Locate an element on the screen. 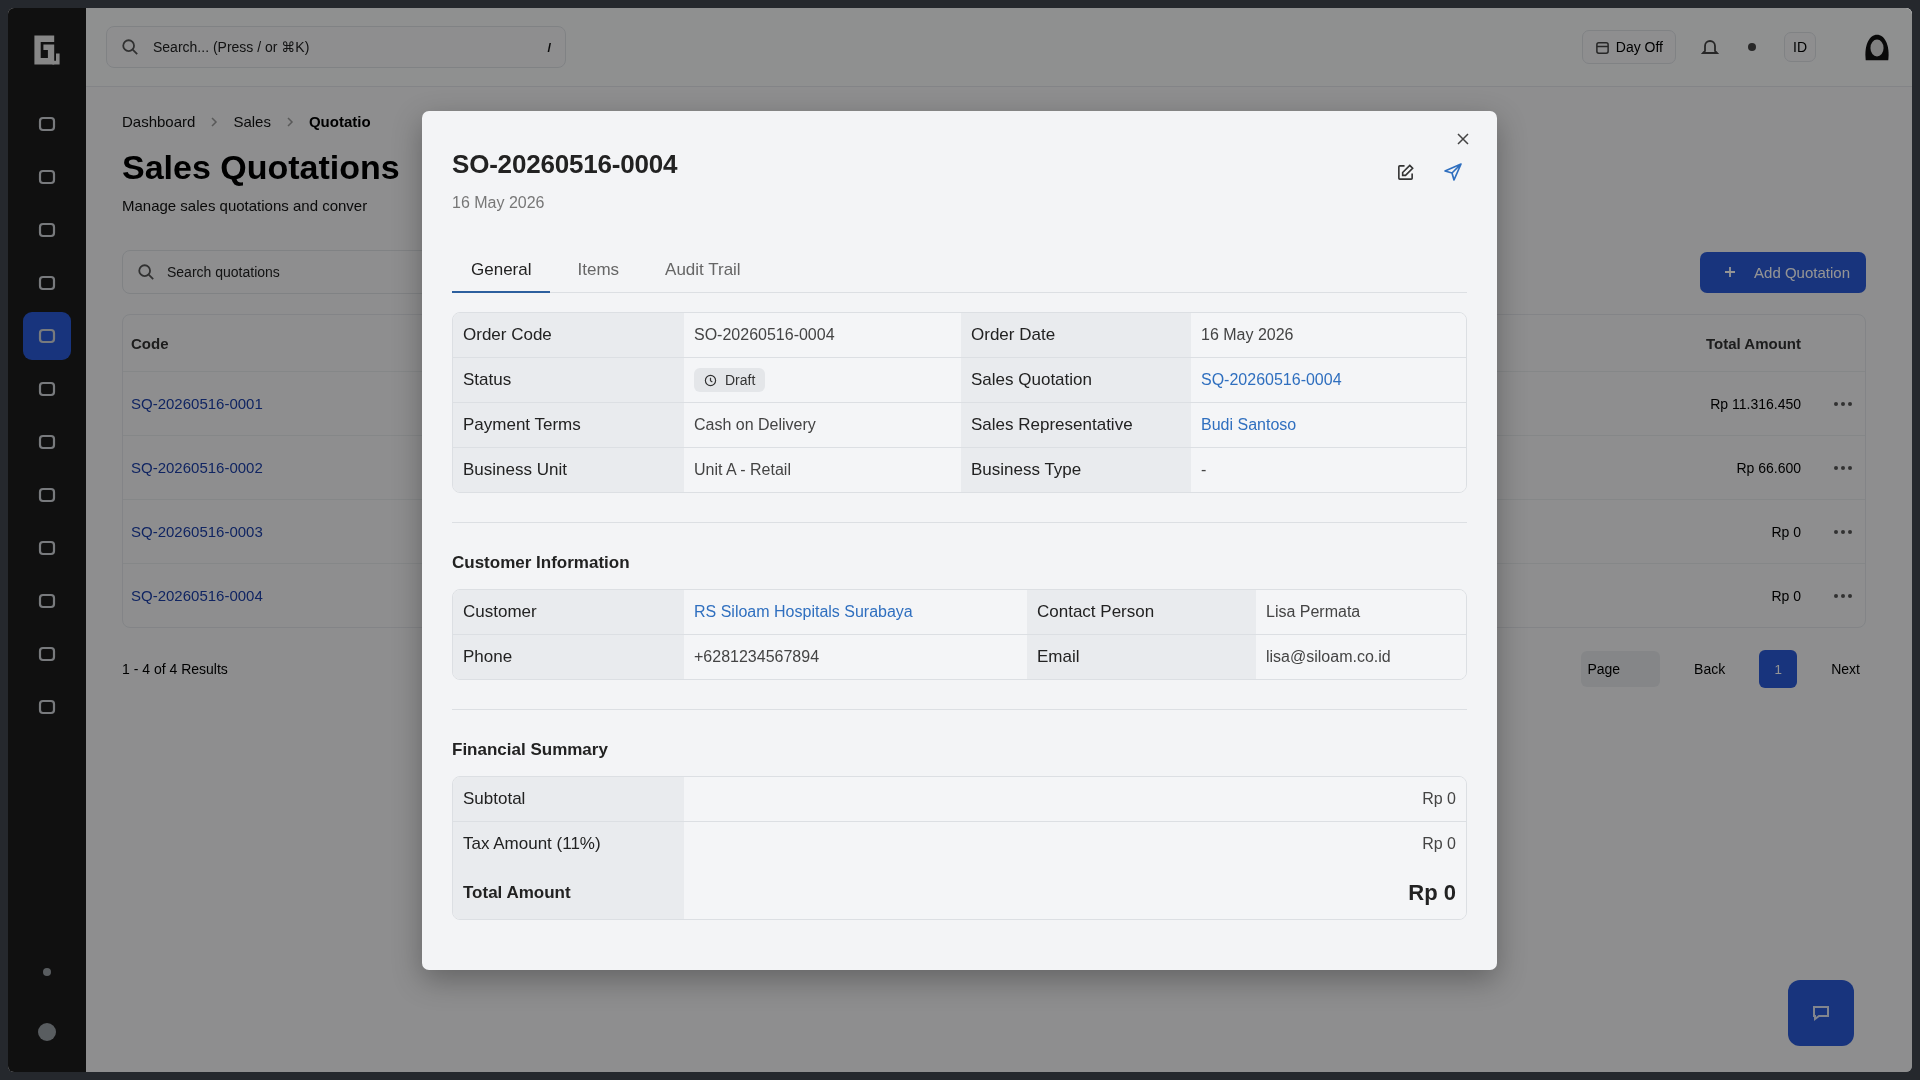 This screenshot has width=1920, height=1080. day-off-button: Day Off is located at coordinates (1628, 47).